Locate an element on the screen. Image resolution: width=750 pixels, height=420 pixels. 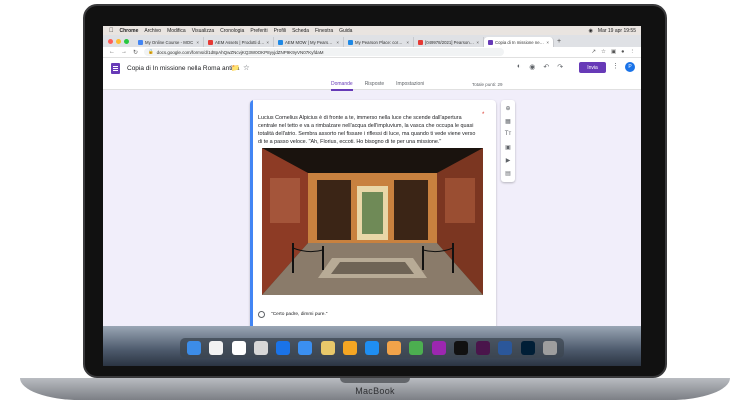
total-points: Totale punti: 29 is located at coordinates (487, 84).